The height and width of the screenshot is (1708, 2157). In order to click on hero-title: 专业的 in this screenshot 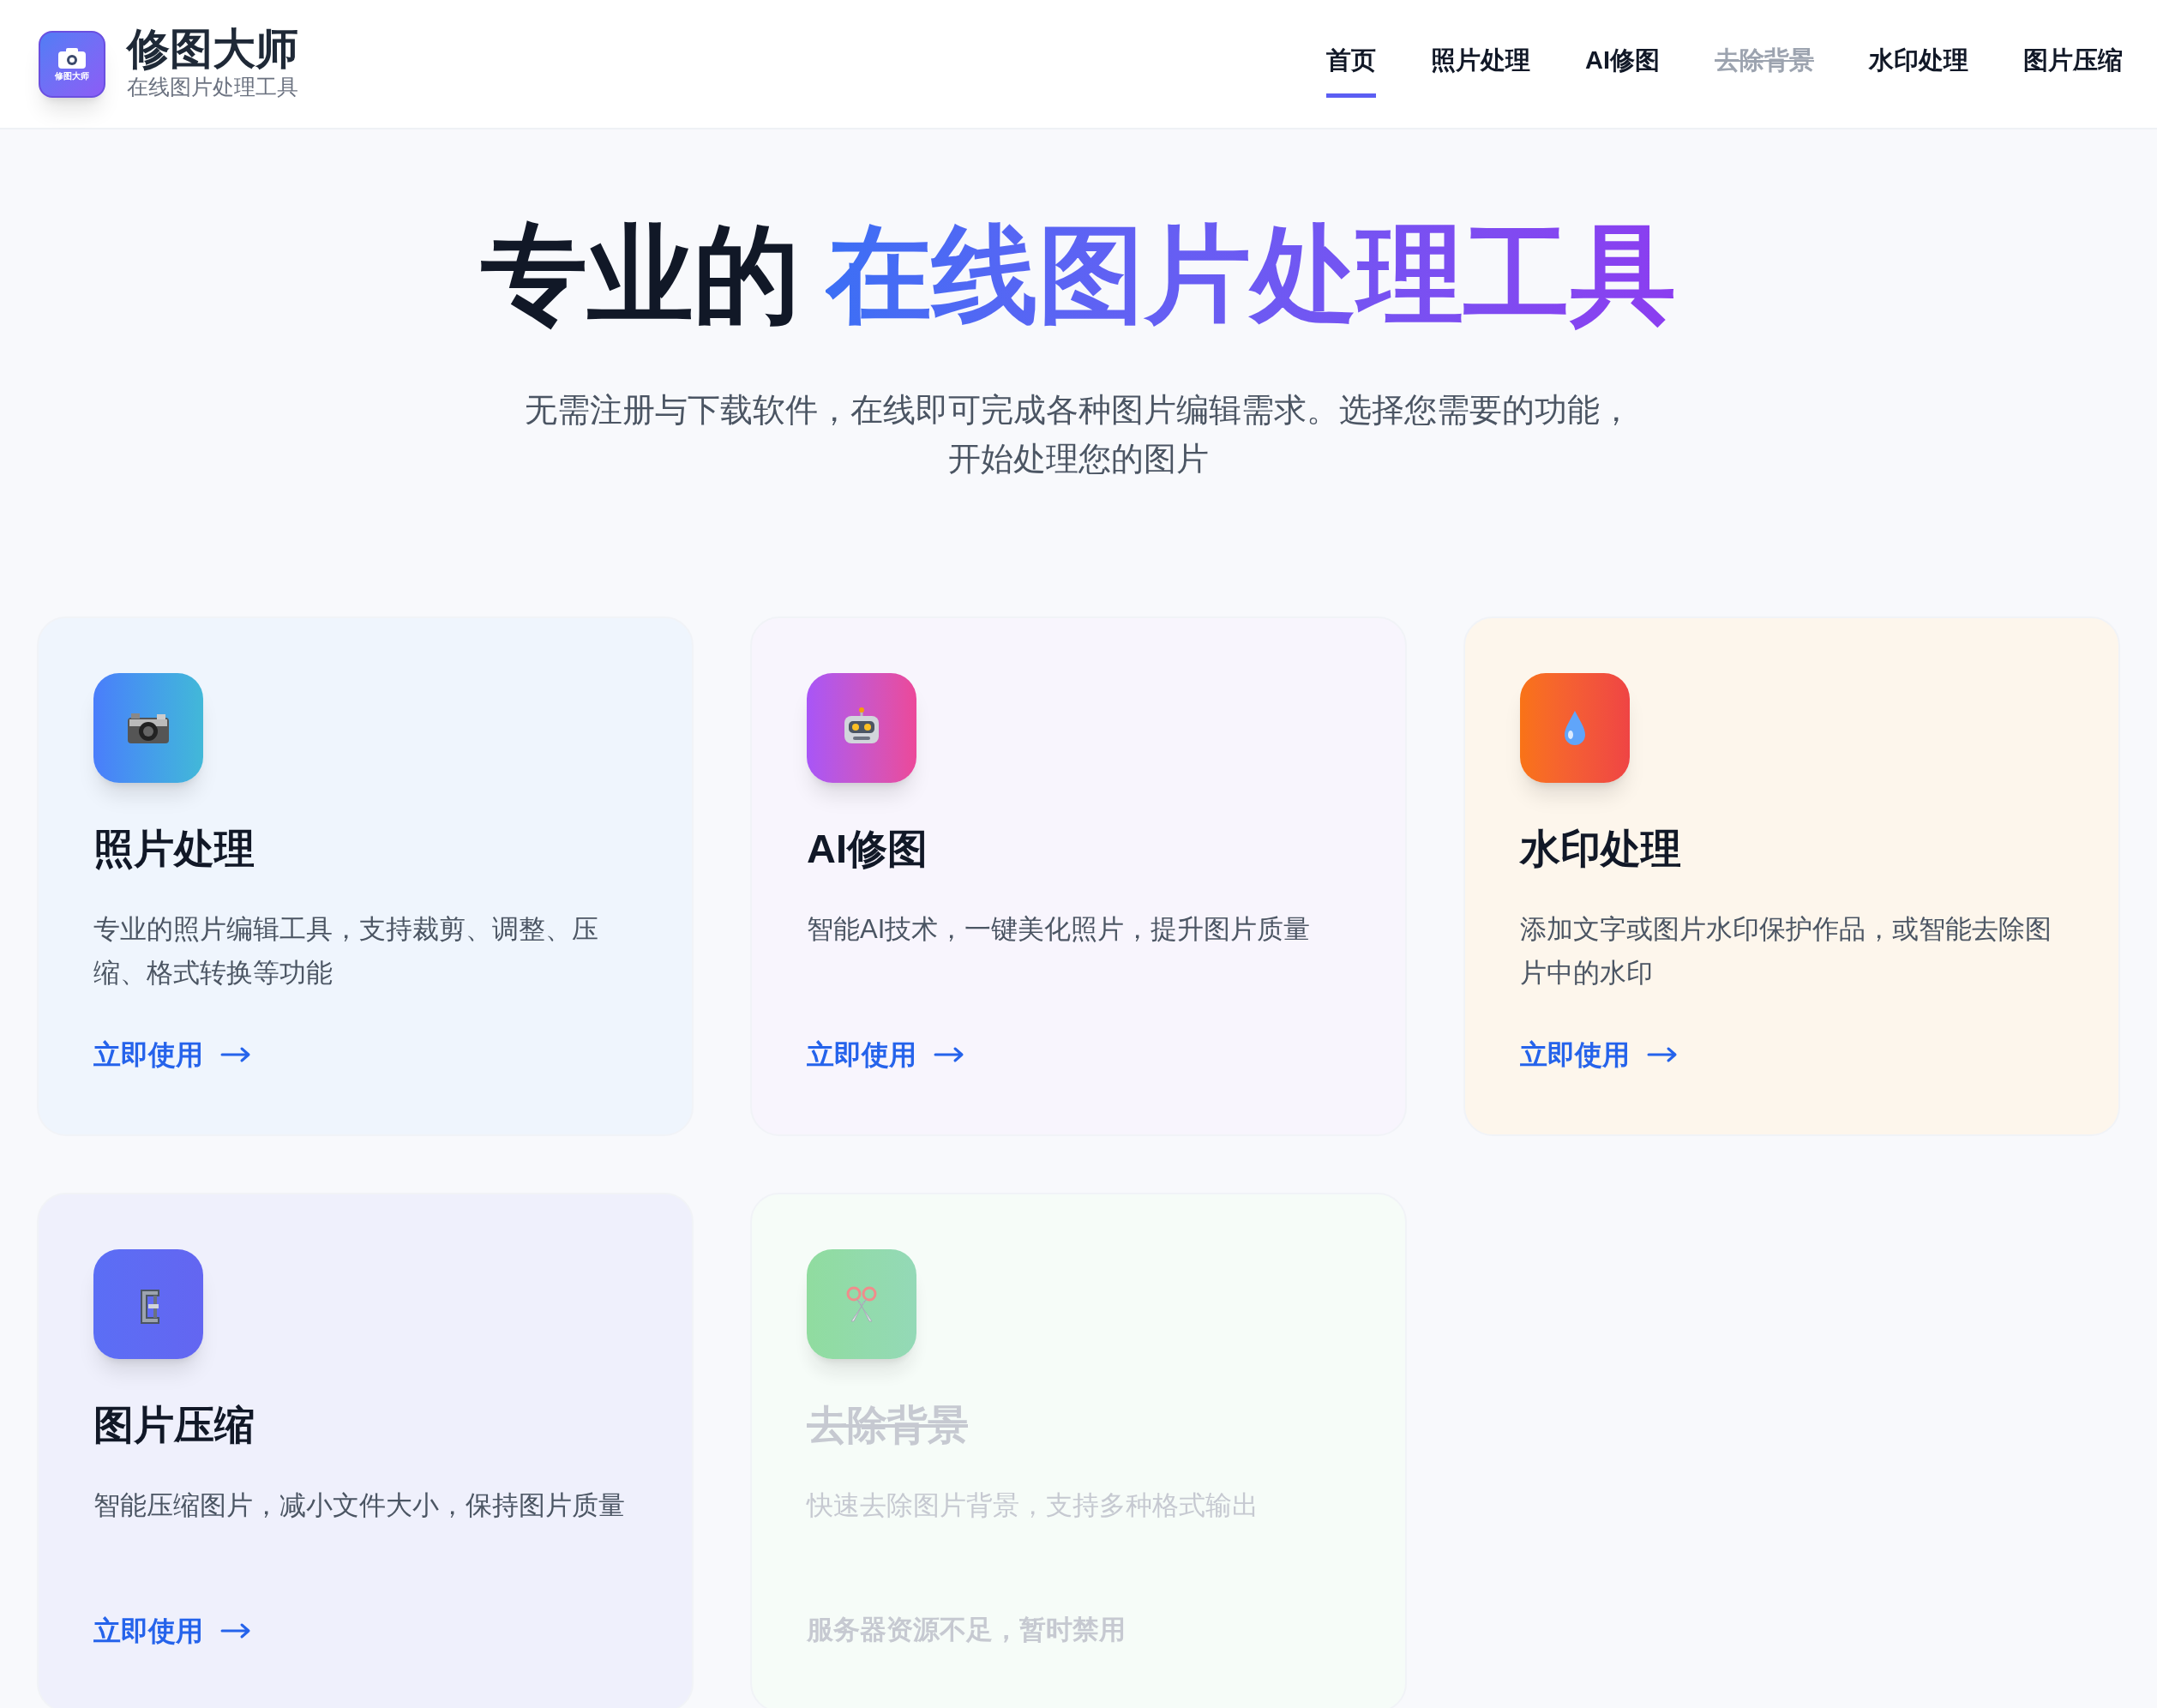, I will do `click(640, 274)`.